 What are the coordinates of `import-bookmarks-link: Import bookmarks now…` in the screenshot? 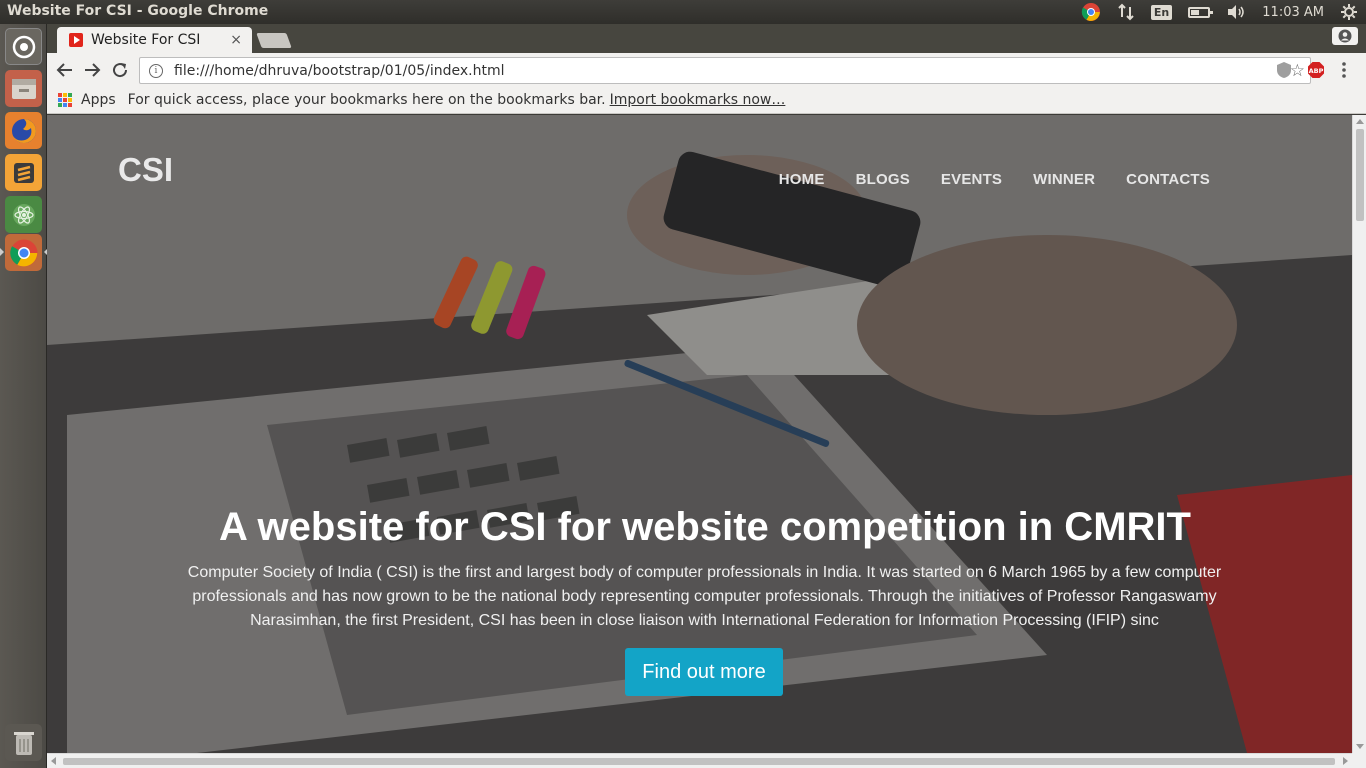 It's located at (698, 100).